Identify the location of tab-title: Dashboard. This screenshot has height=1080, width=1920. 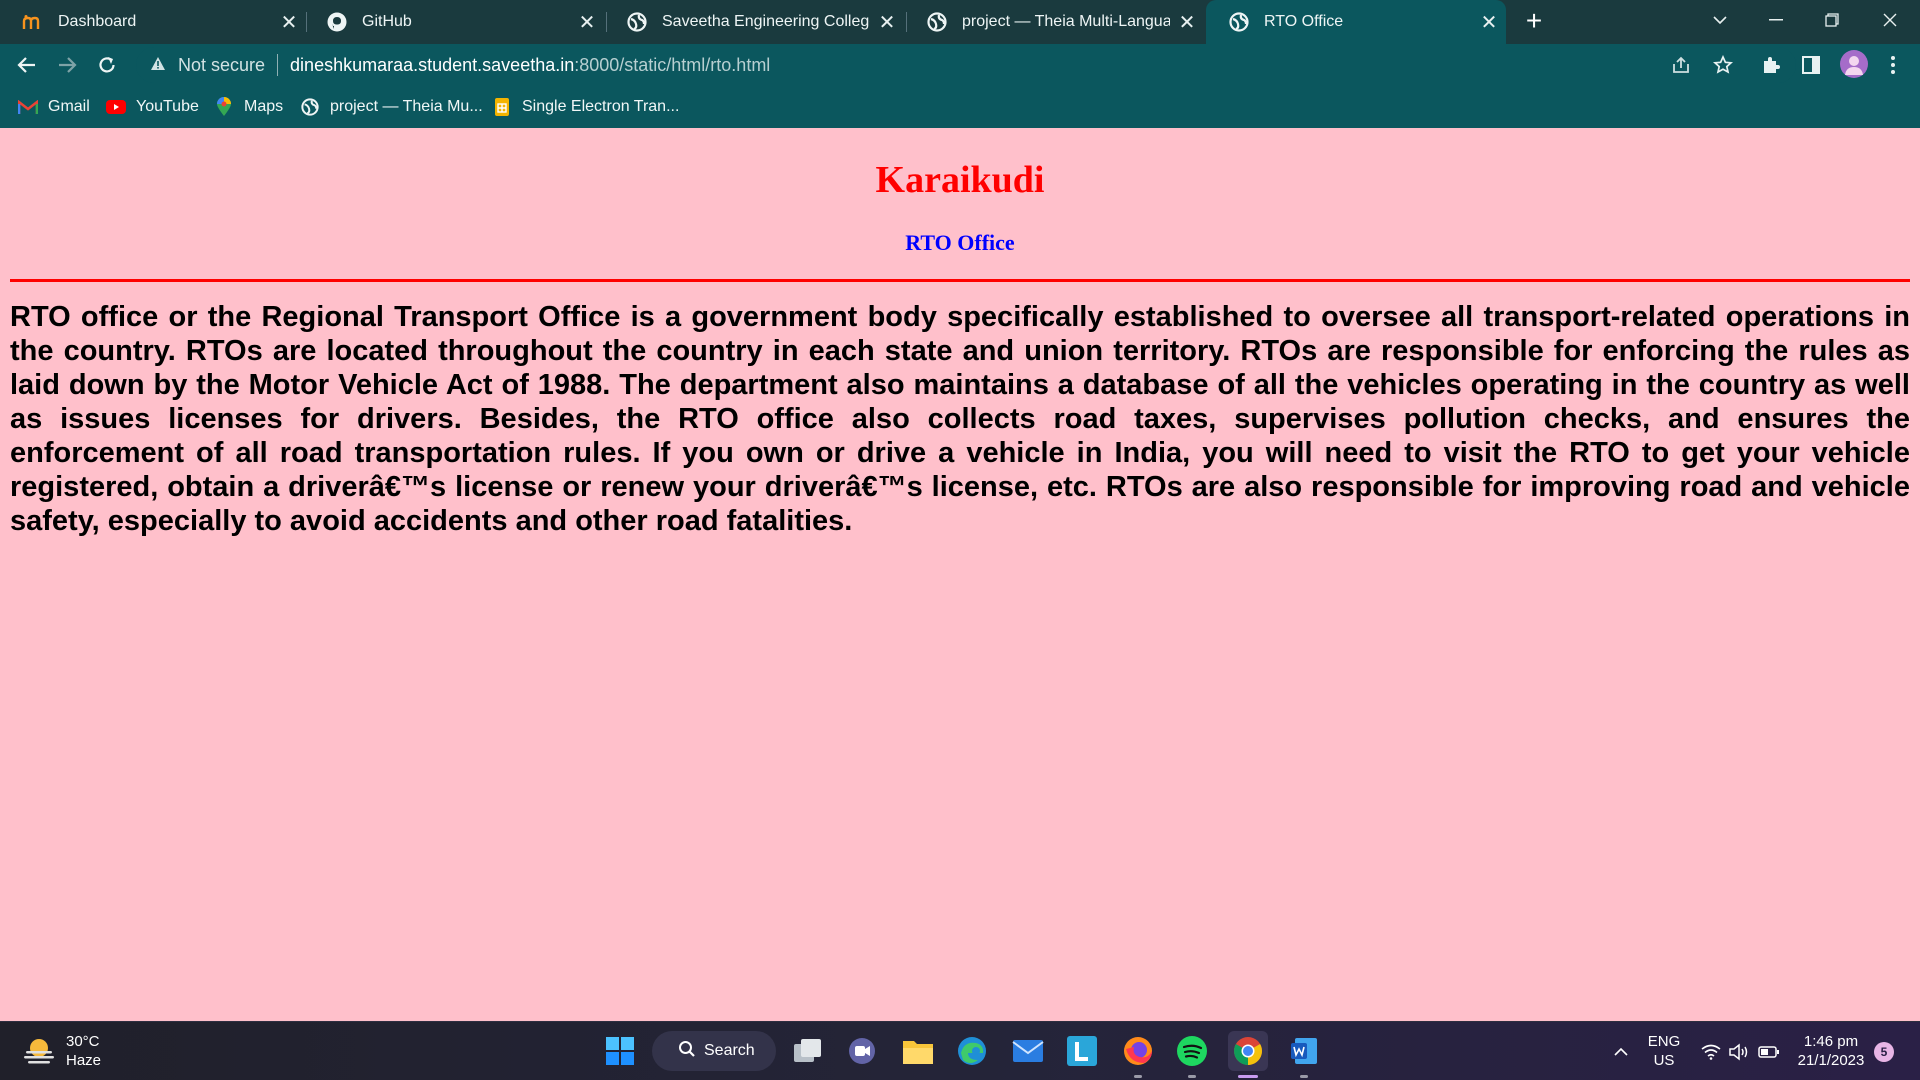
(97, 21).